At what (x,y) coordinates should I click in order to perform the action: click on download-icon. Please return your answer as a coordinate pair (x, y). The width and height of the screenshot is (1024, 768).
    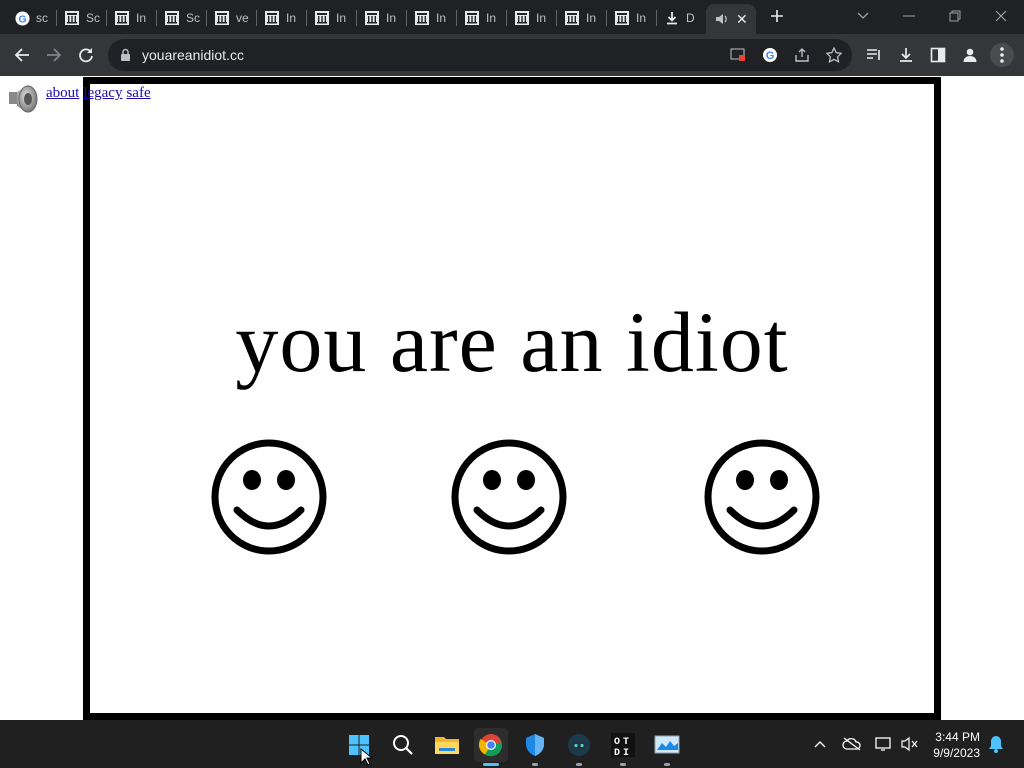
    Looking at the image, I should click on (672, 18).